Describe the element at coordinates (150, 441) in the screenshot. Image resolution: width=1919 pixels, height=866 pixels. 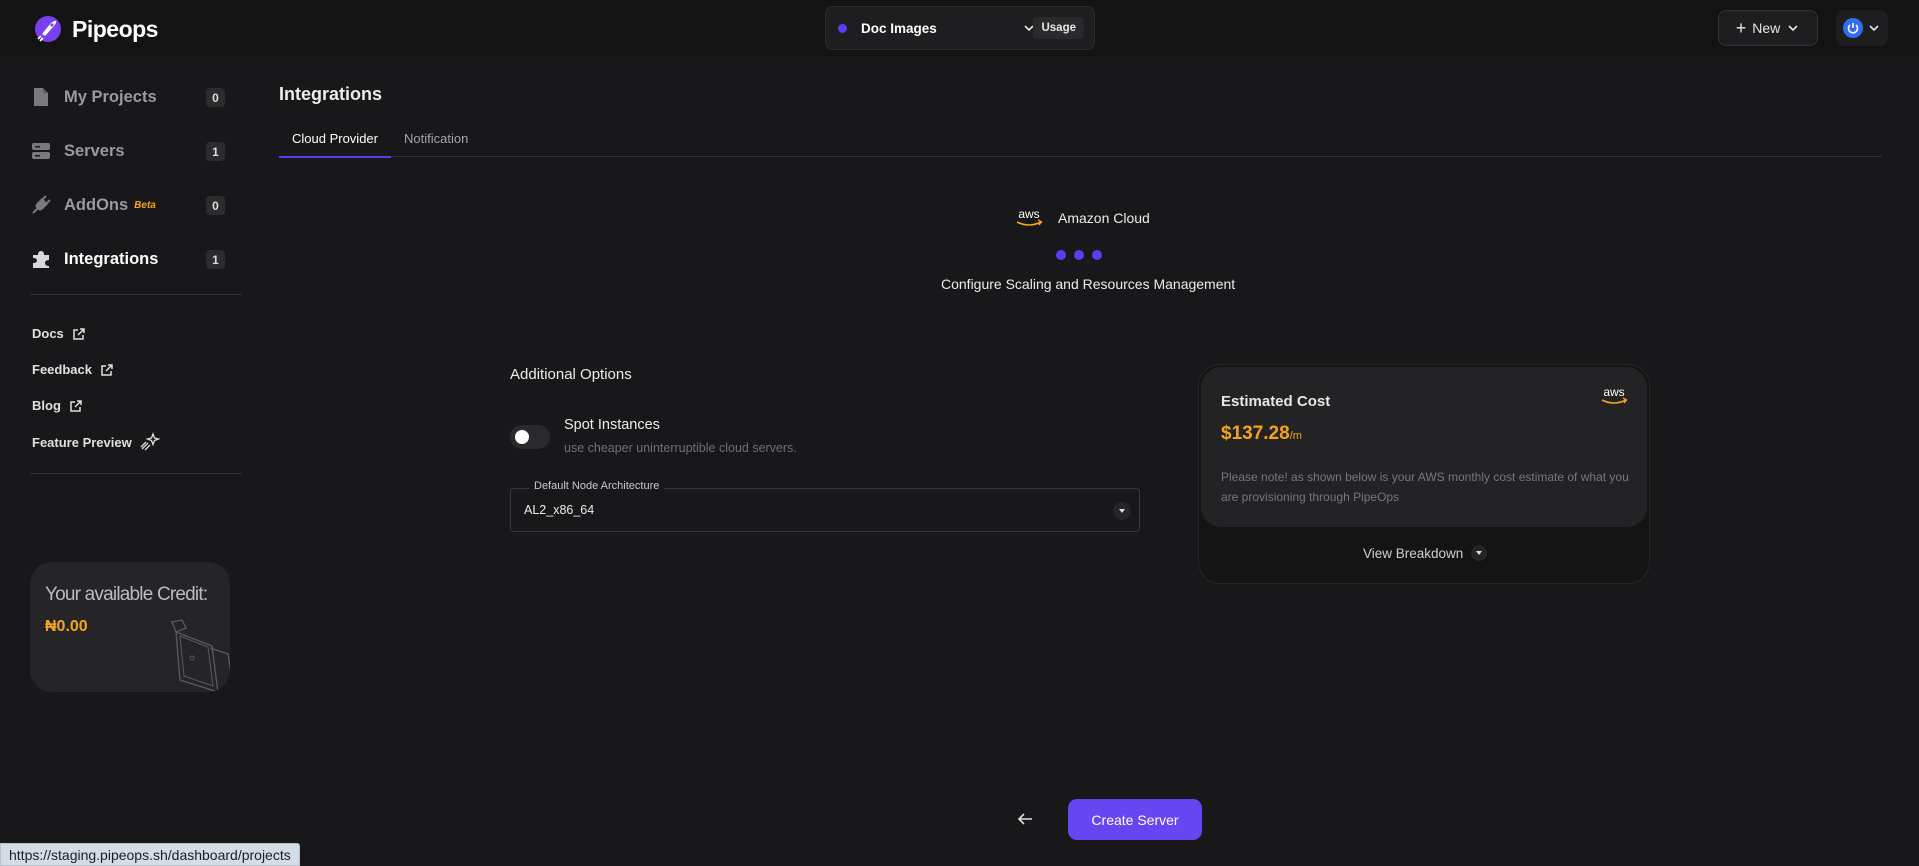
I see `sparkle-icon` at that location.